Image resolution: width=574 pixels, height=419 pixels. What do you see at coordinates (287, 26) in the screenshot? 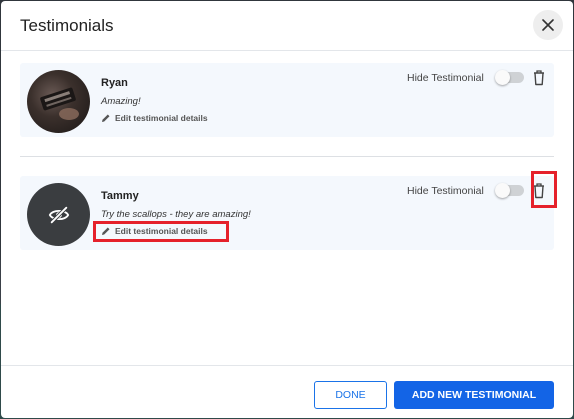
I see `modal-header: Testimonials` at bounding box center [287, 26].